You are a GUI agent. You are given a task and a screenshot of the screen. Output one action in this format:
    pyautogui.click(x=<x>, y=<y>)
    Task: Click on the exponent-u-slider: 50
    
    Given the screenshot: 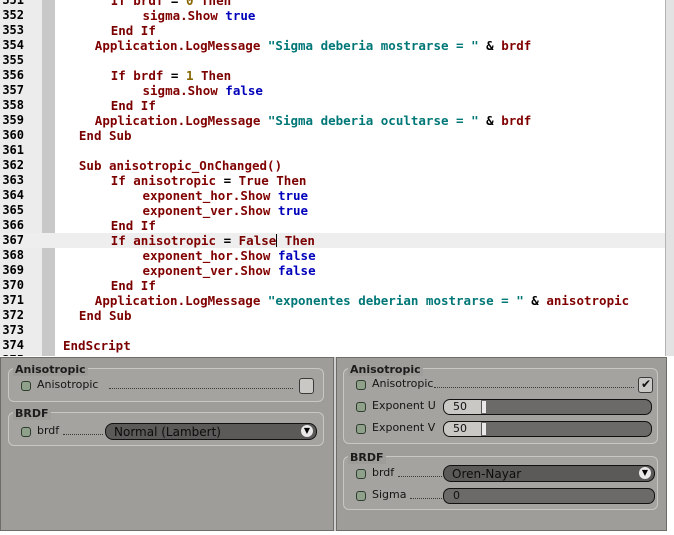 What is the action you would take?
    pyautogui.click(x=547, y=407)
    